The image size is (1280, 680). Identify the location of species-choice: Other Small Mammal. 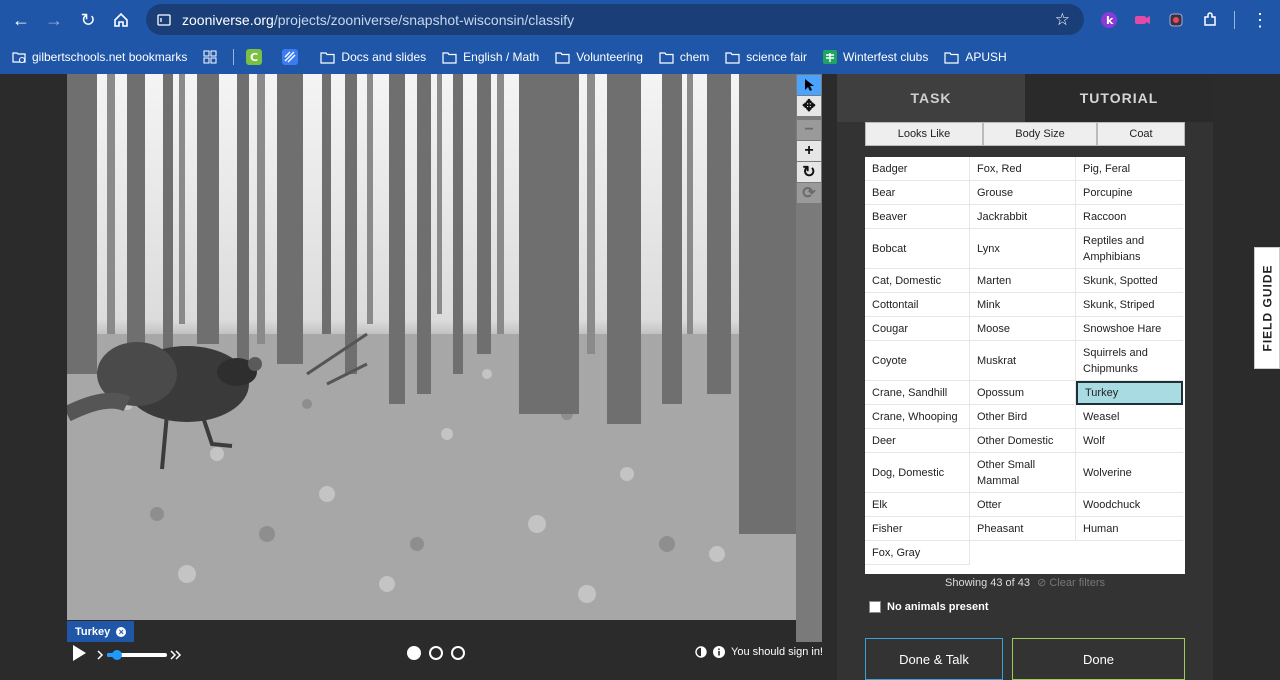
(1023, 473).